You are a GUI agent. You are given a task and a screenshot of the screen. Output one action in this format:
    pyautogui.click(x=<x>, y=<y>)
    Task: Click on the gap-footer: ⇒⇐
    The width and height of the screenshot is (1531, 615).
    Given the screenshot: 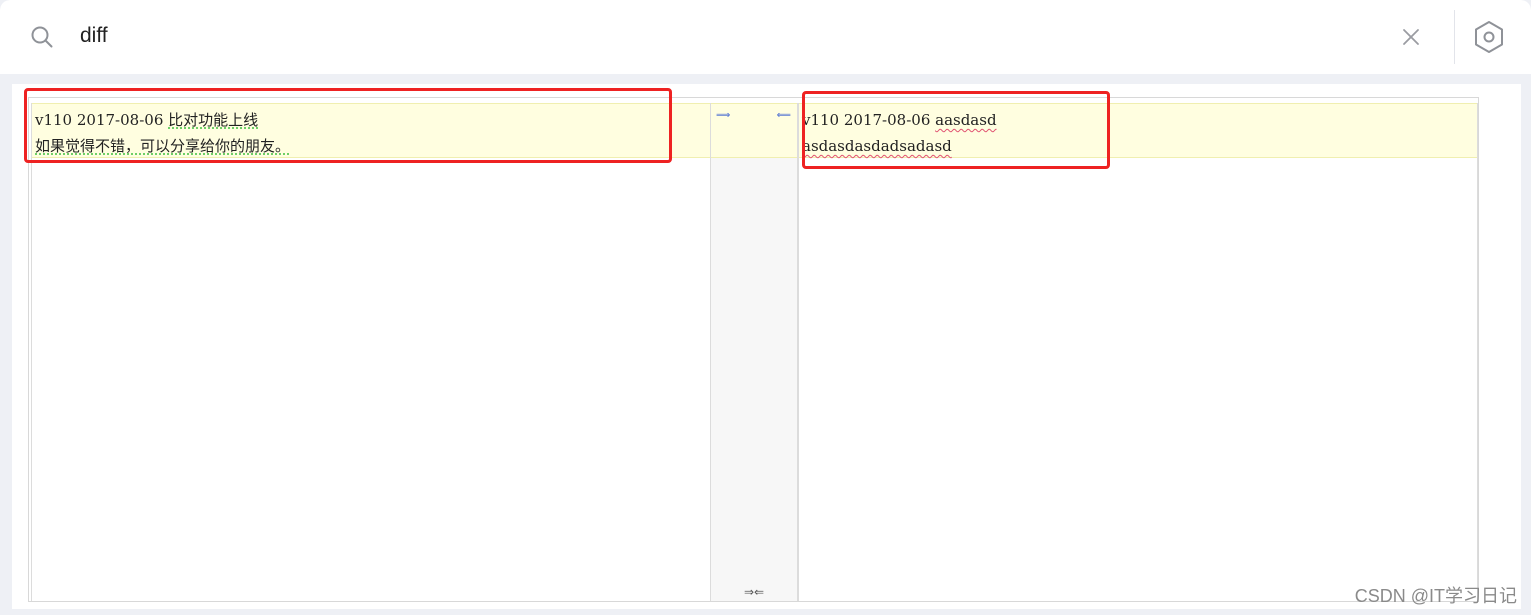 What is the action you would take?
    pyautogui.click(x=754, y=592)
    